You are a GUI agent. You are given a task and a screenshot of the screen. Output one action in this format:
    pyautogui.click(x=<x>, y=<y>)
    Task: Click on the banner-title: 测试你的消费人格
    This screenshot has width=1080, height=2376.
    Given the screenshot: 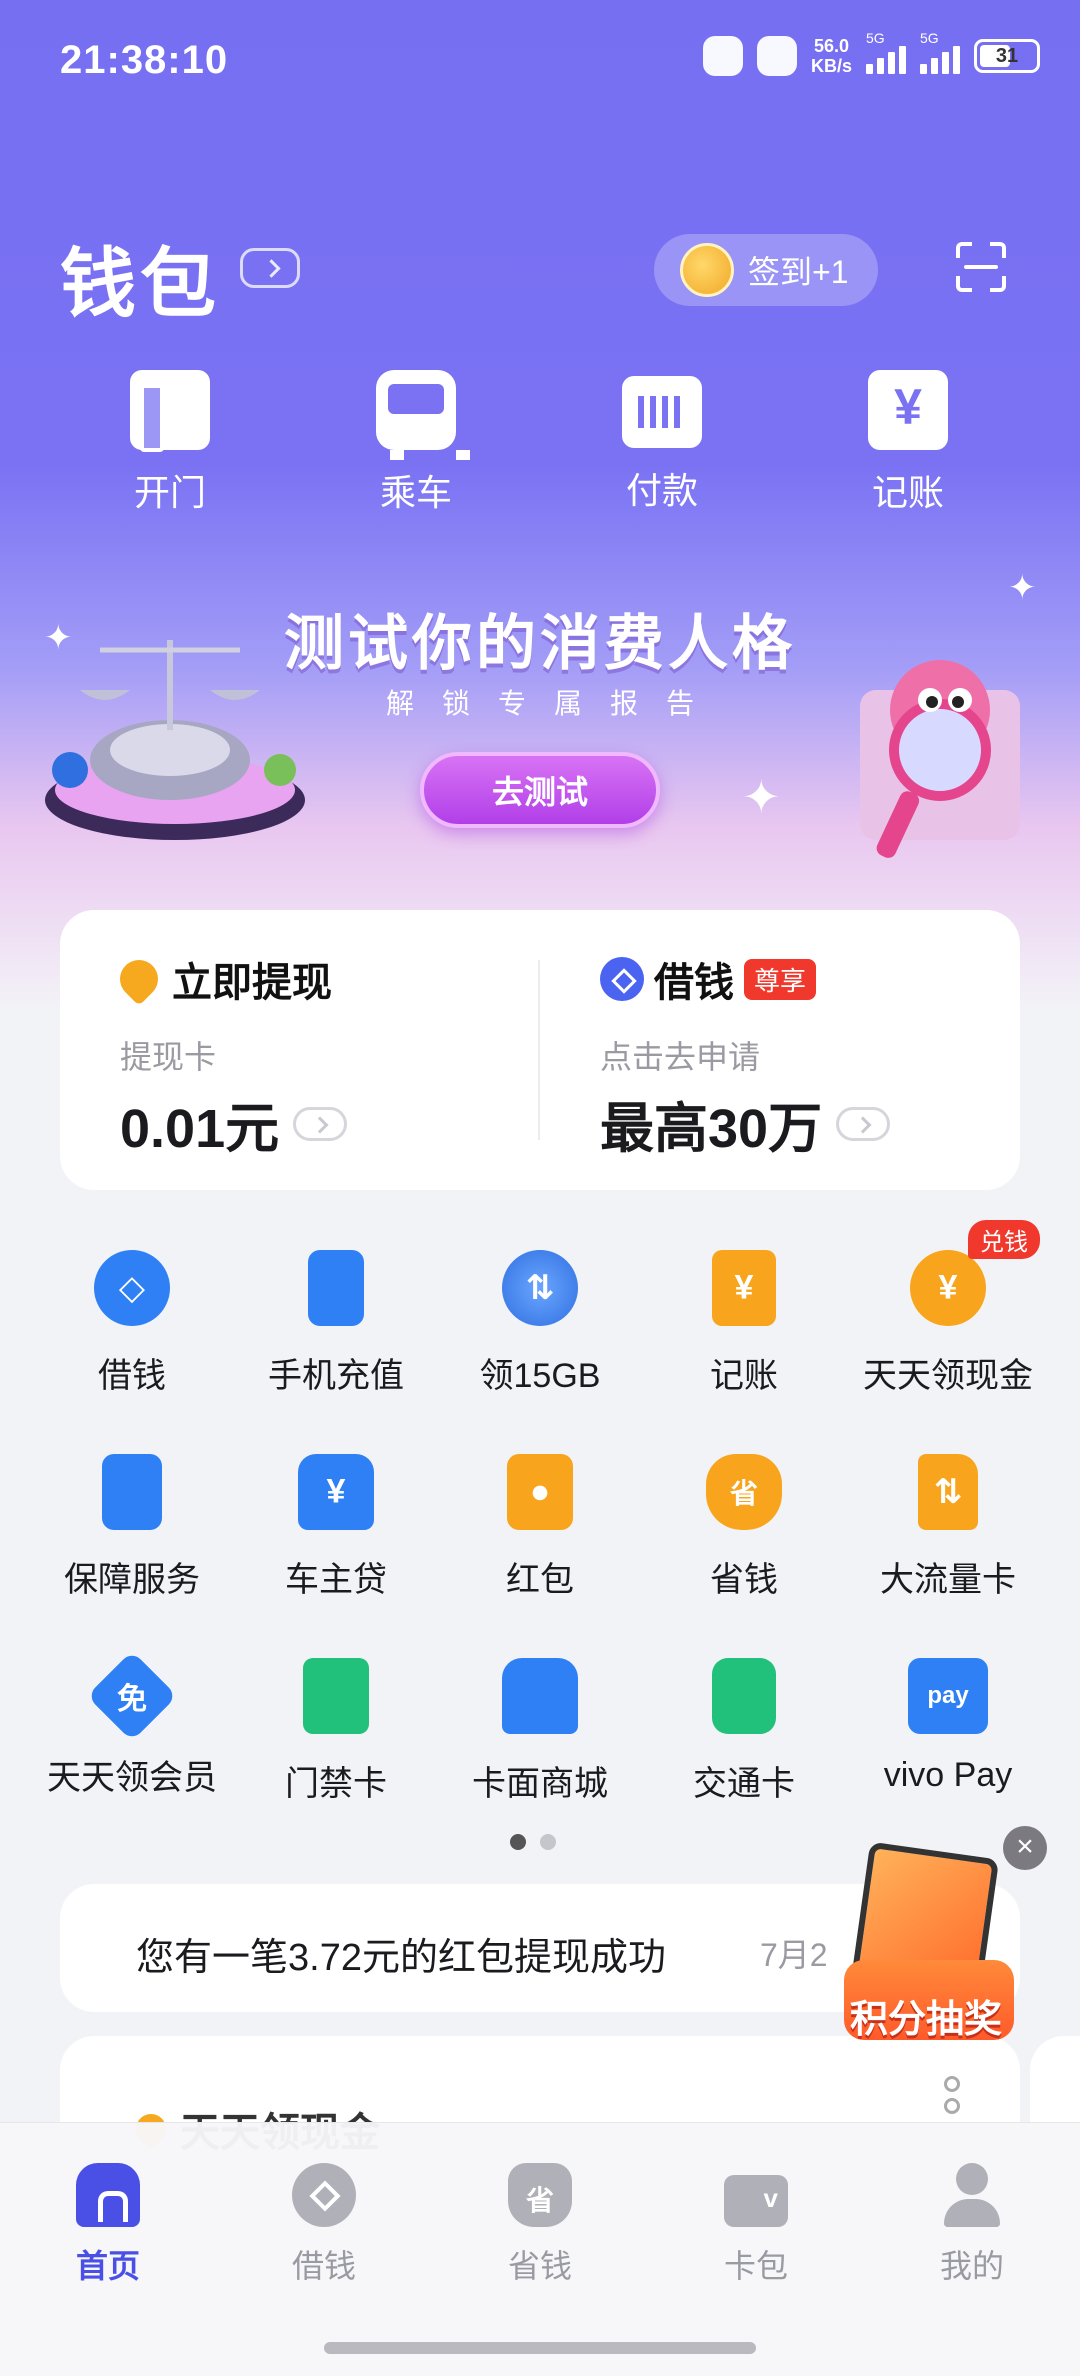 What is the action you would take?
    pyautogui.click(x=540, y=643)
    